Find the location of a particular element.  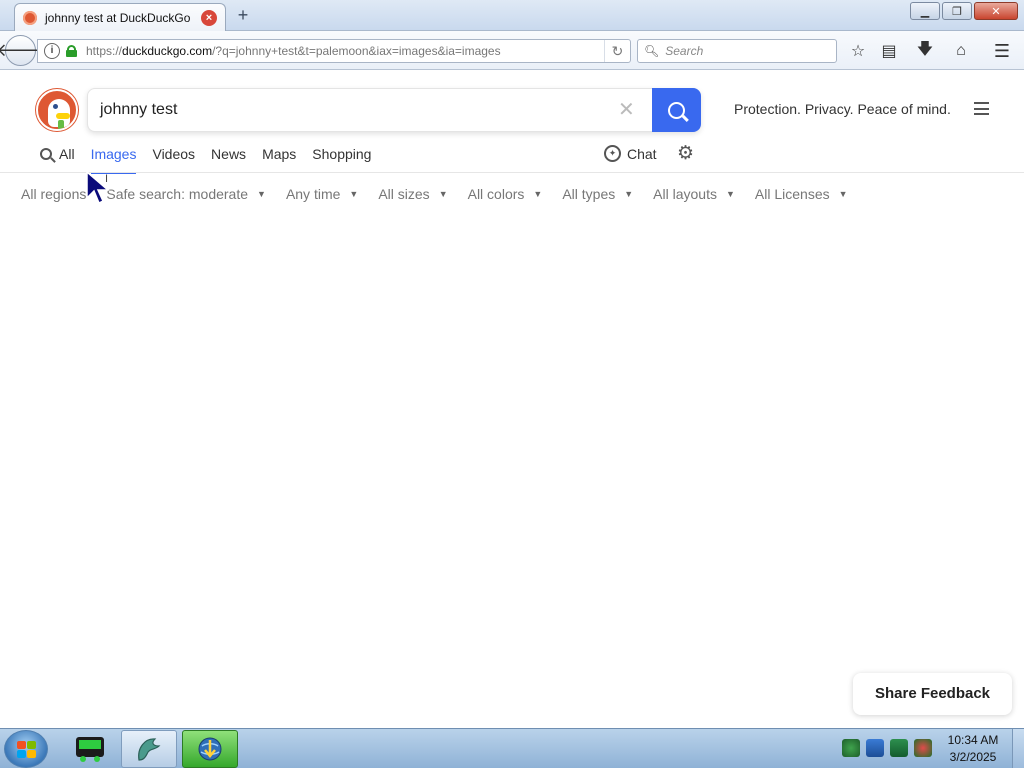

filter-size: All sizes ▼ is located at coordinates (412, 194).